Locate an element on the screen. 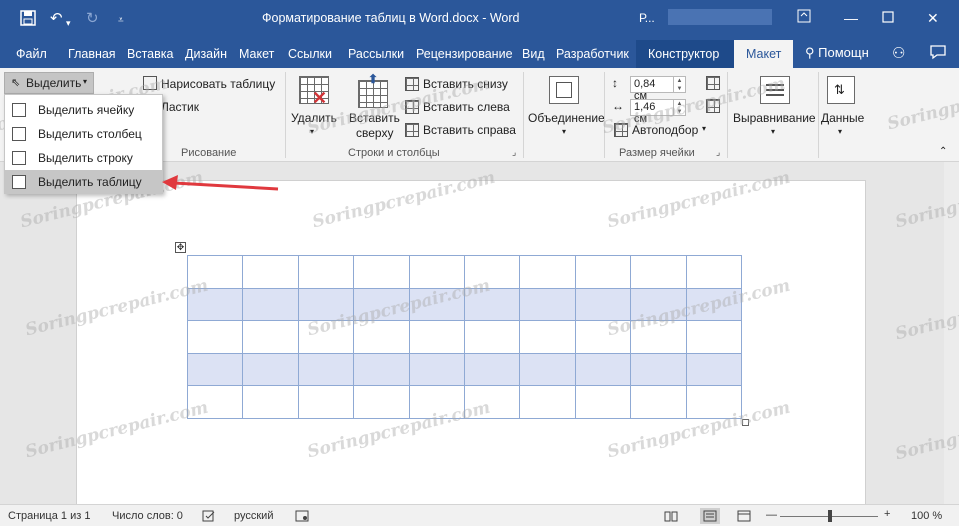 The height and width of the screenshot is (526, 959). comments-icon is located at coordinates (938, 53).